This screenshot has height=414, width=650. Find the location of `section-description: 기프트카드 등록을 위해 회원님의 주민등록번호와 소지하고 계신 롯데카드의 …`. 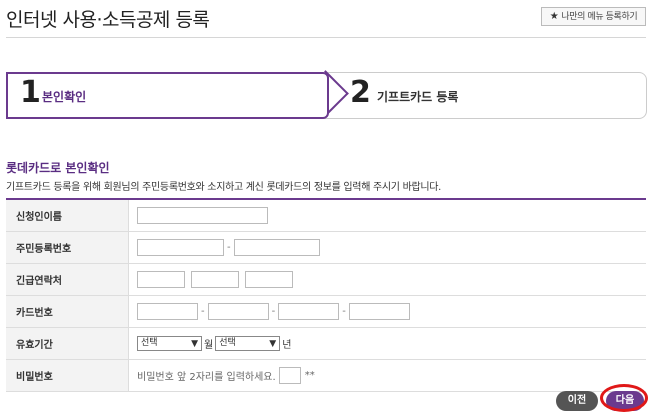

section-description: 기프트카드 등록을 위해 회원님의 주민등록번호와 소지하고 계신 롯데카드의 … is located at coordinates (224, 187).